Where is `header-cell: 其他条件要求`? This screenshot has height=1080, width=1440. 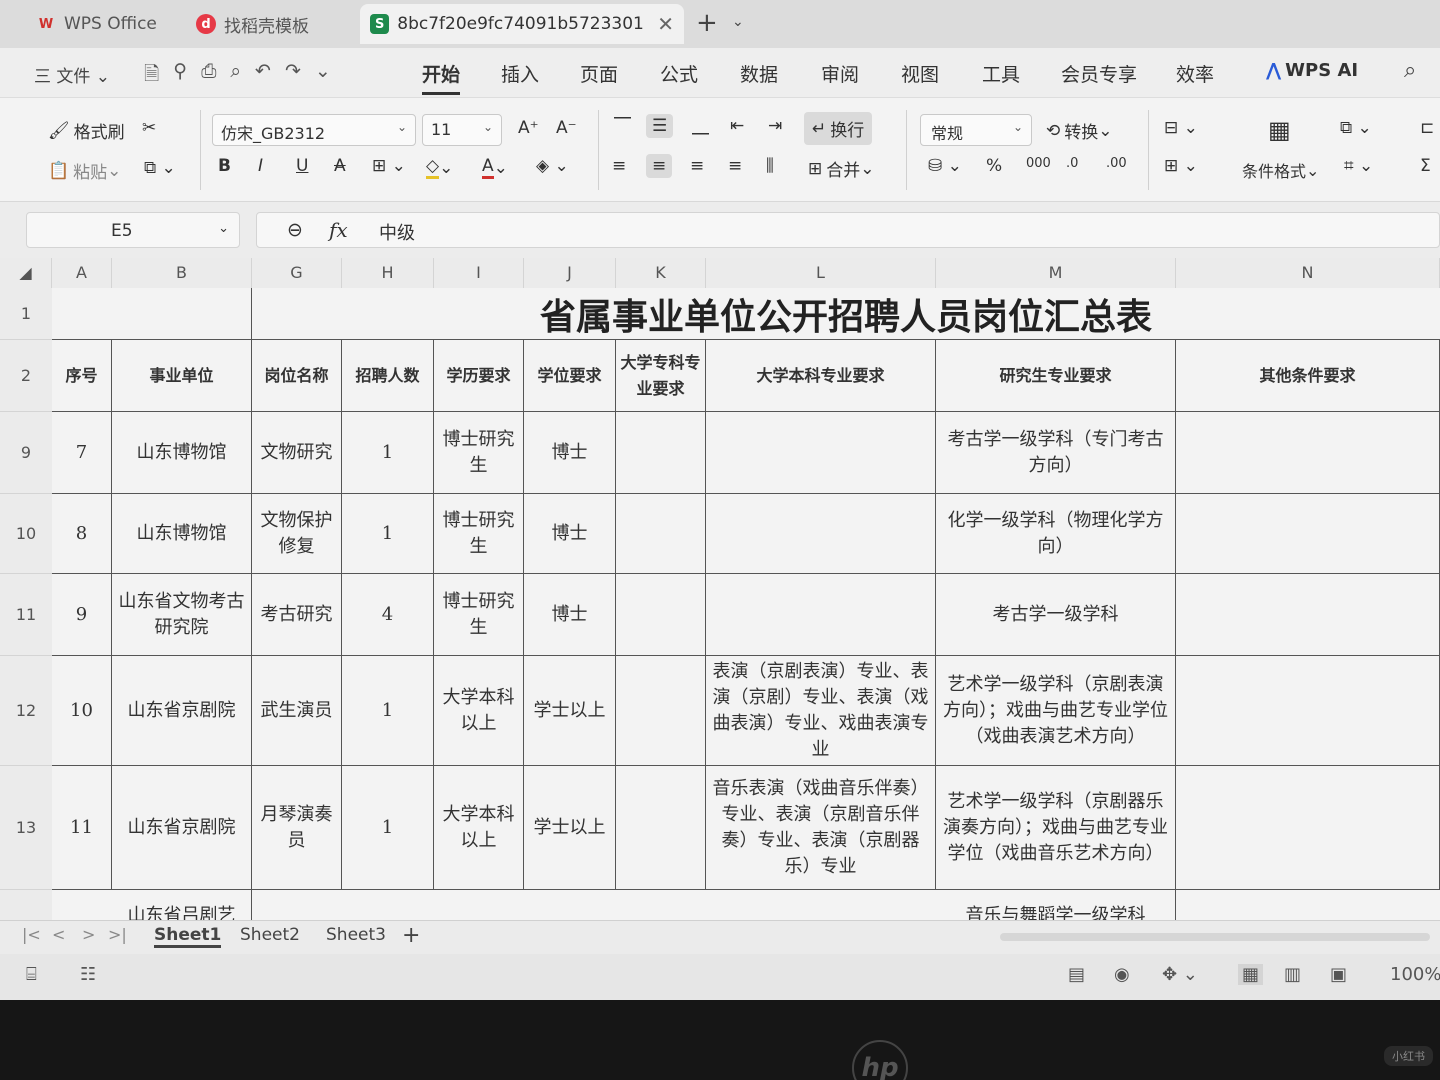 header-cell: 其他条件要求 is located at coordinates (1308, 376).